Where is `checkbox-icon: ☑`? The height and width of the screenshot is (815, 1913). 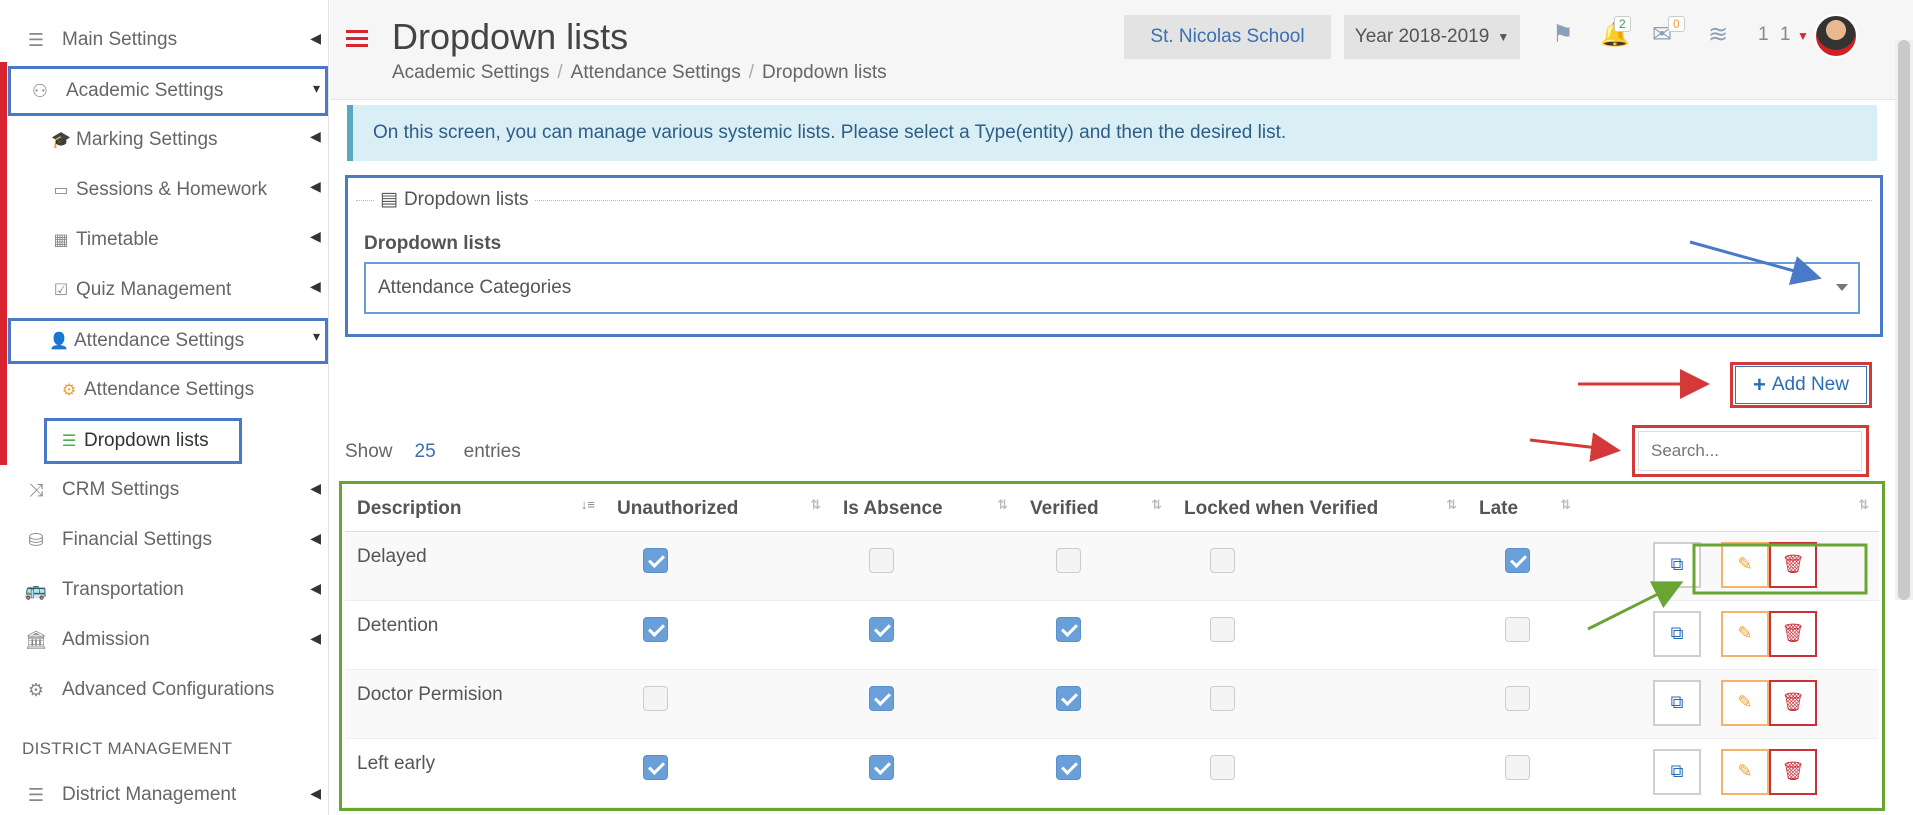
checkbox-icon: ☑ is located at coordinates (61, 290).